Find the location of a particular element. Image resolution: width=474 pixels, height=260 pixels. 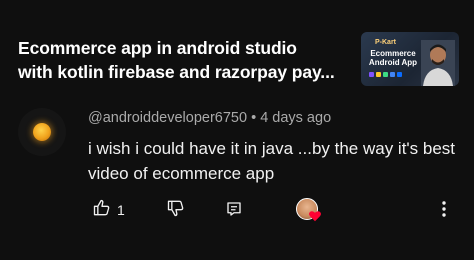

thumbnail-tech-icons is located at coordinates (385, 74).